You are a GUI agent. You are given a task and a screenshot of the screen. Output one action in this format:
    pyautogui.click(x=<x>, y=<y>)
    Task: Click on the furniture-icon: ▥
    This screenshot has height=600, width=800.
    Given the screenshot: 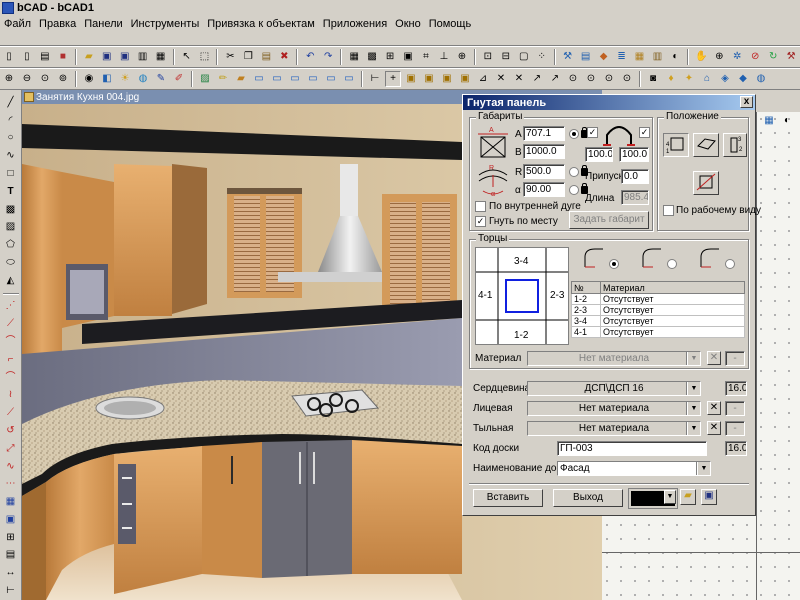 What is the action you would take?
    pyautogui.click(x=657, y=57)
    